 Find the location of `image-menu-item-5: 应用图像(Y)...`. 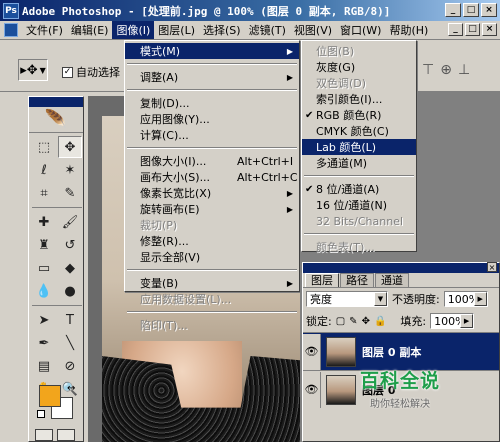

image-menu-item-5: 应用图像(Y)... is located at coordinates (212, 119).